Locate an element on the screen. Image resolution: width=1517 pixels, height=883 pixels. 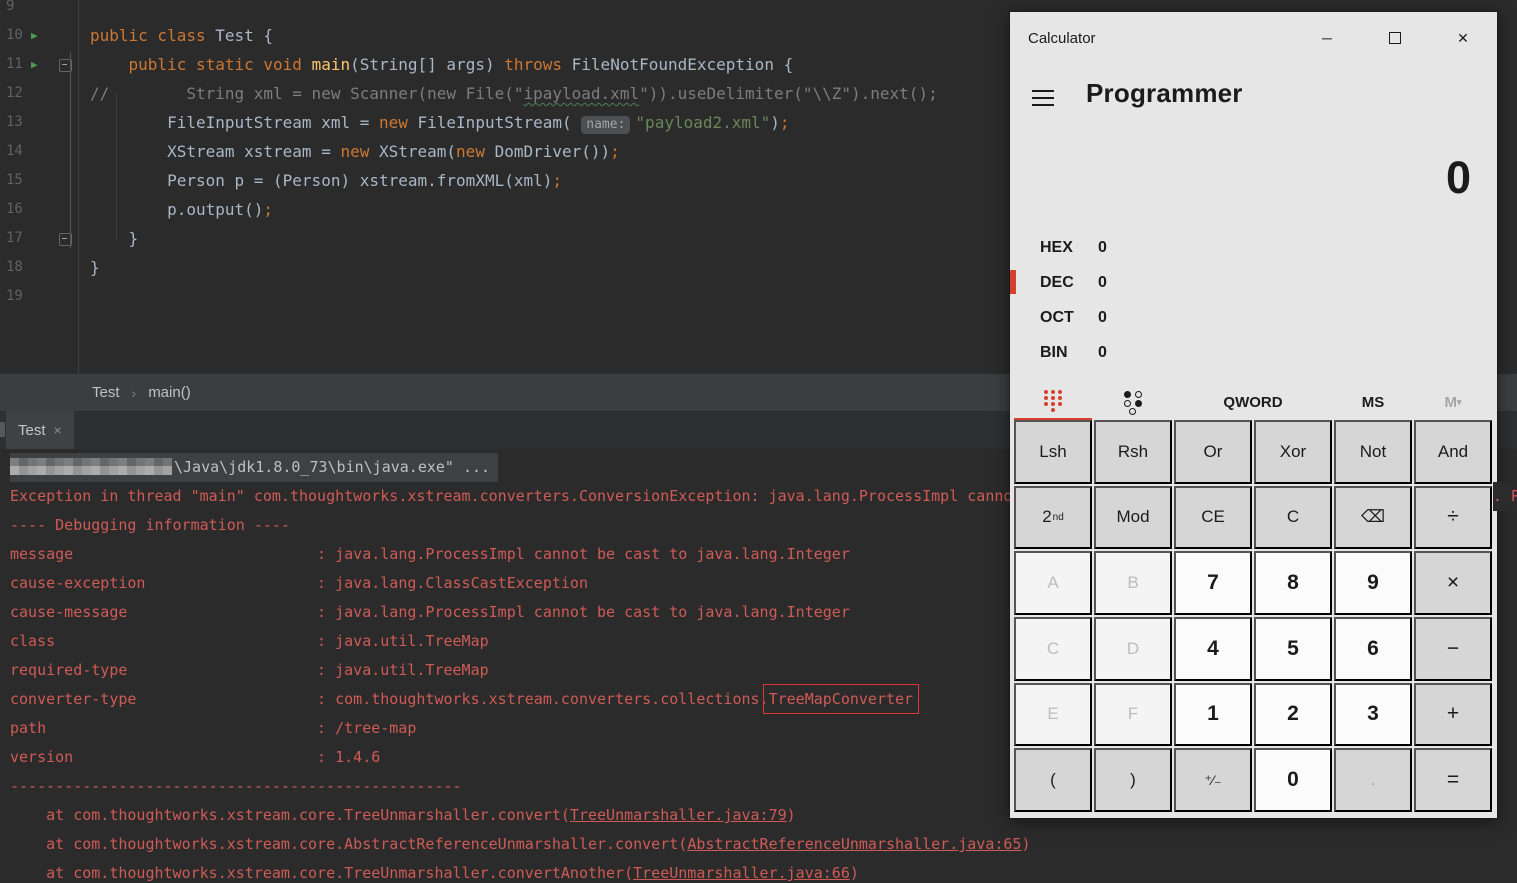
calc-key-second: 2nd is located at coordinates (1053, 517).